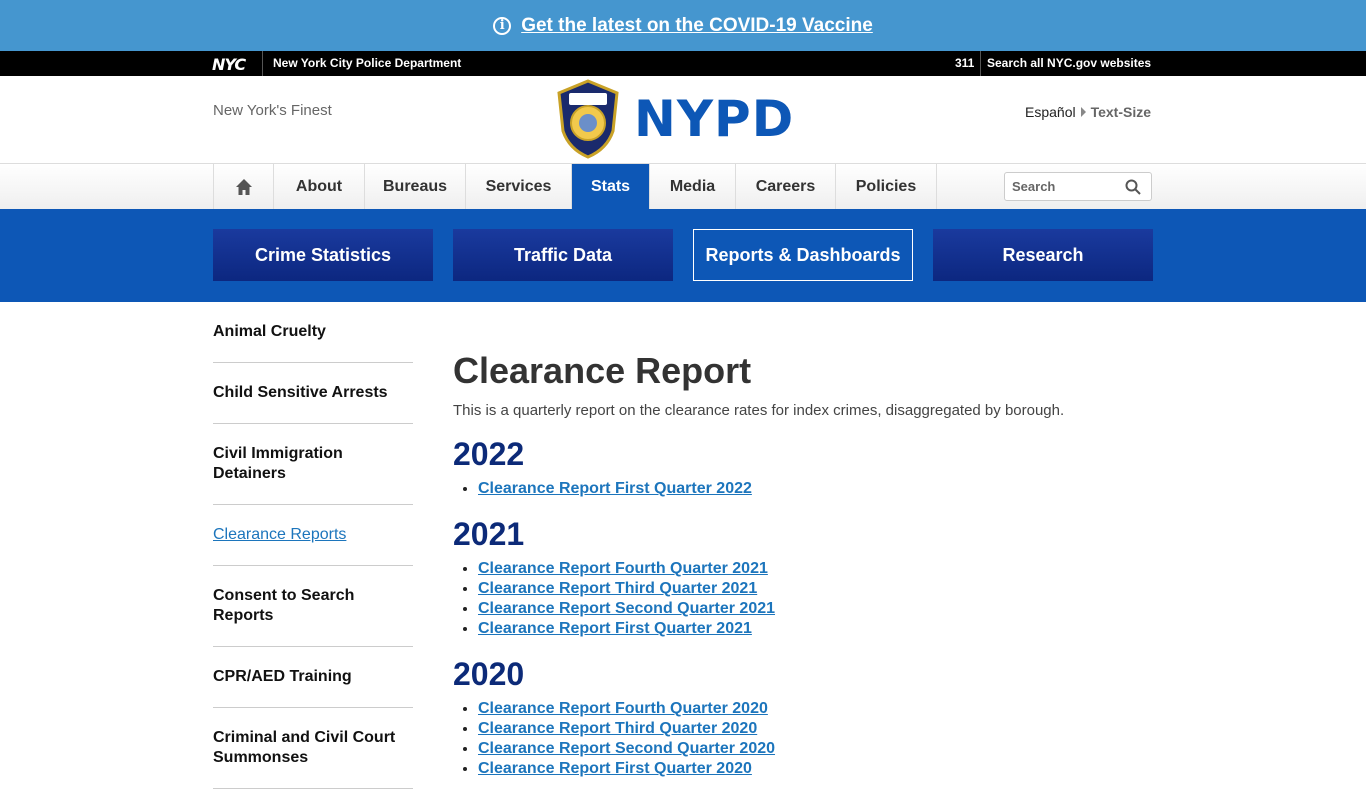 The height and width of the screenshot is (789, 1366). Describe the element at coordinates (313, 332) in the screenshot. I see `sidebar-item-animal-cruelty: Animal Cruelty` at that location.